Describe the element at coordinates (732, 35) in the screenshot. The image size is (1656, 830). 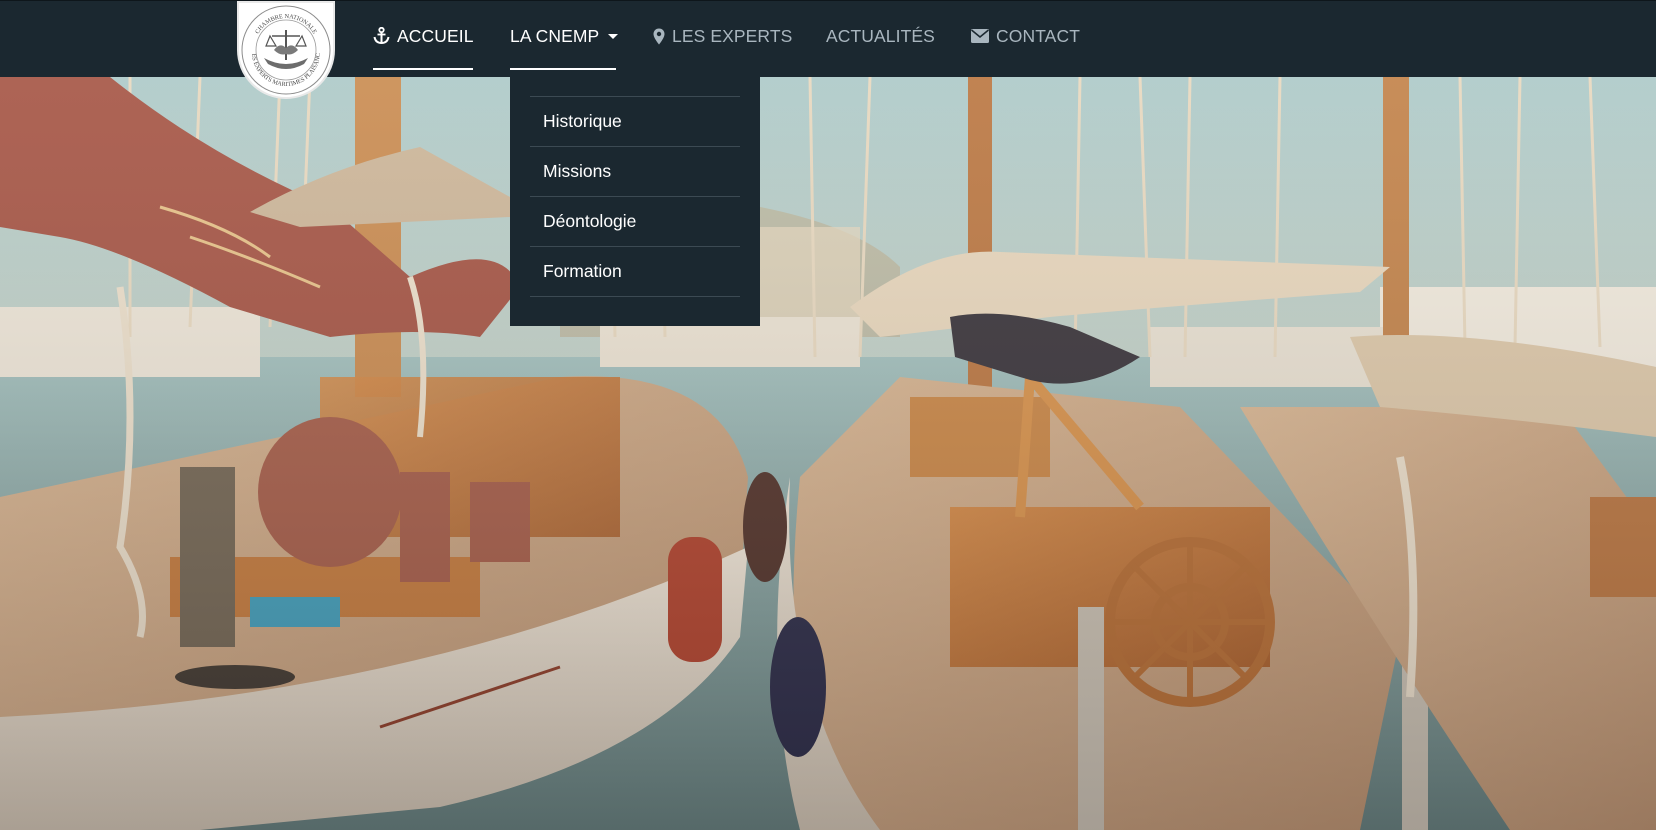
I see `nav-les-experts-label: LES EXPERTS` at that location.